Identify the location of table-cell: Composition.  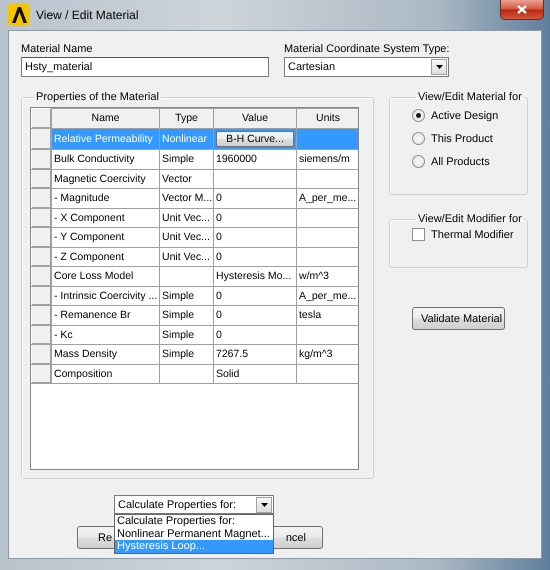
(106, 374).